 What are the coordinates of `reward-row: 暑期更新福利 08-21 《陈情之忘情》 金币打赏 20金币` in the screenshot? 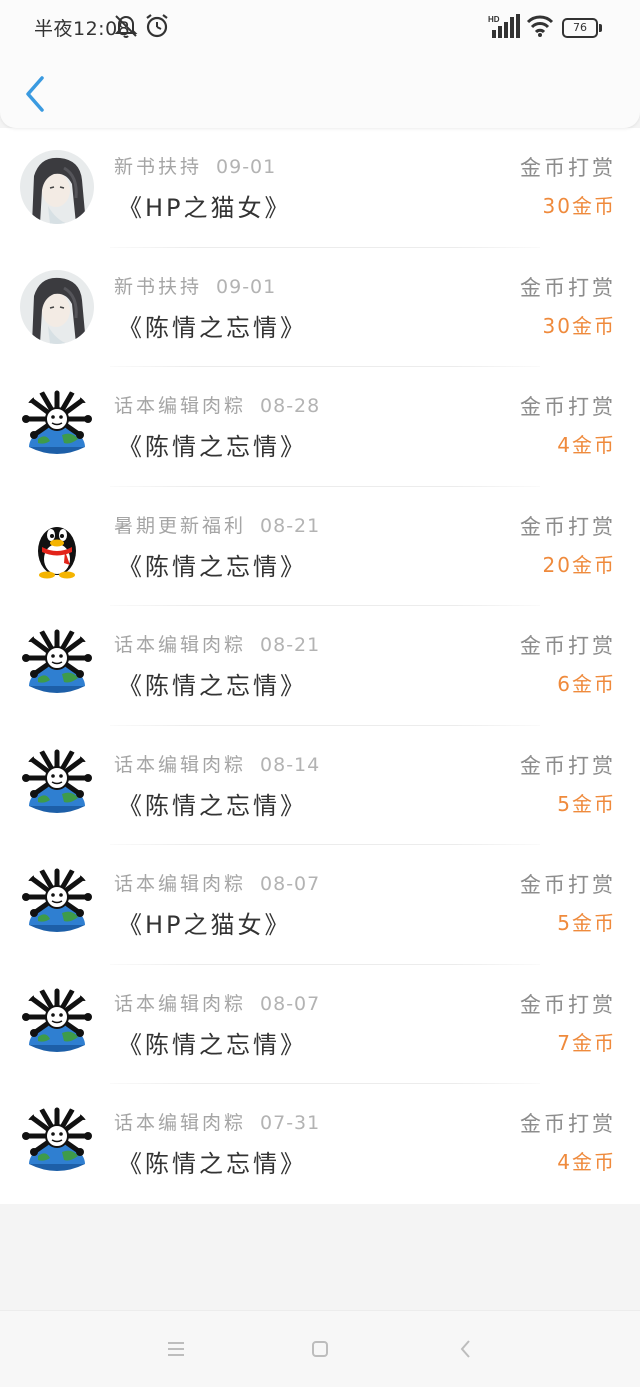 It's located at (320, 547).